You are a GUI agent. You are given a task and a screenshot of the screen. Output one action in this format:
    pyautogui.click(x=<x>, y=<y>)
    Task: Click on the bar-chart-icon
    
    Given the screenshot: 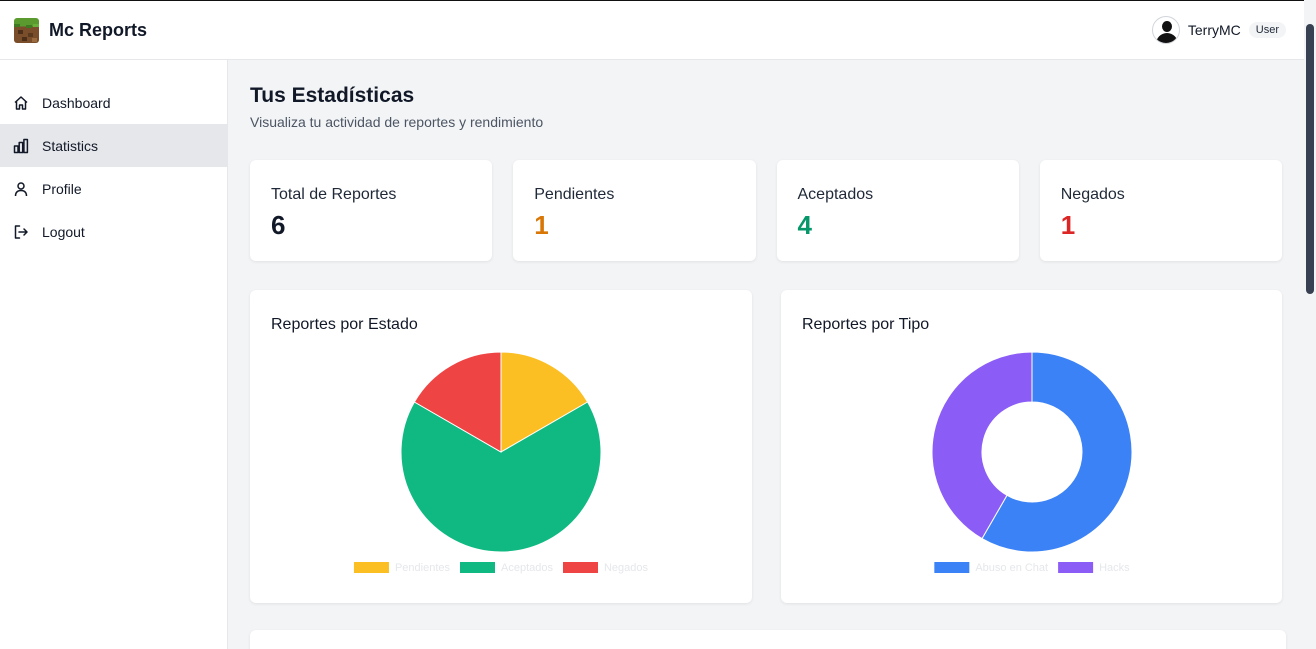 What is the action you would take?
    pyautogui.click(x=21, y=146)
    